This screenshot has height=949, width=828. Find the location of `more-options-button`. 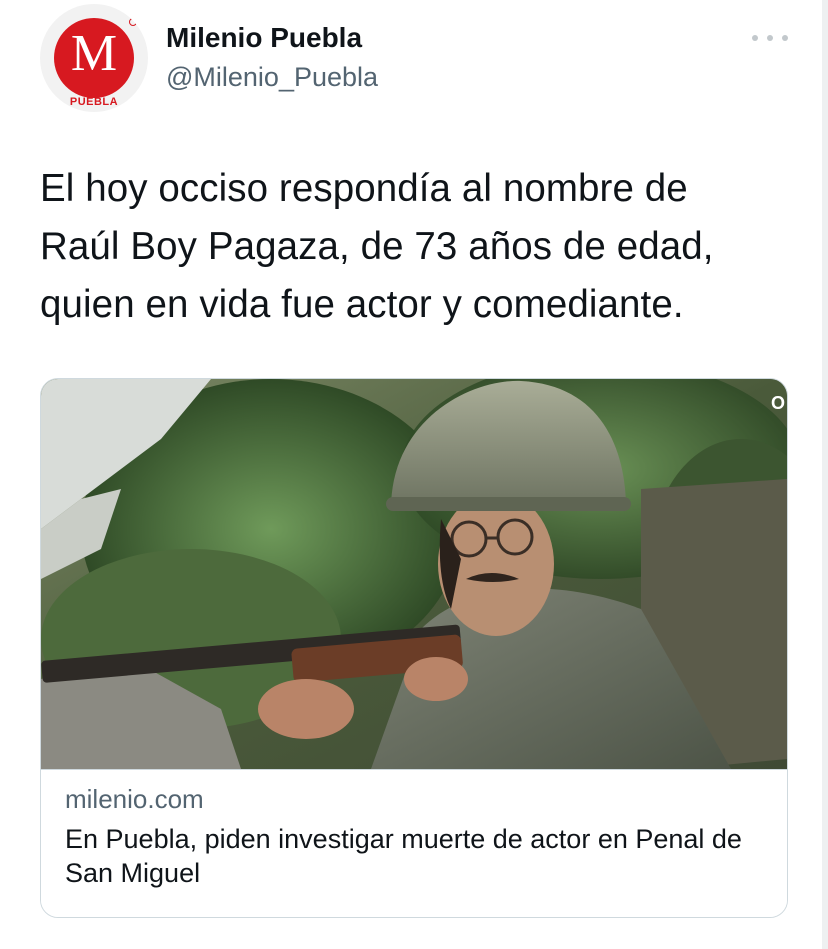

more-options-button is located at coordinates (770, 38).